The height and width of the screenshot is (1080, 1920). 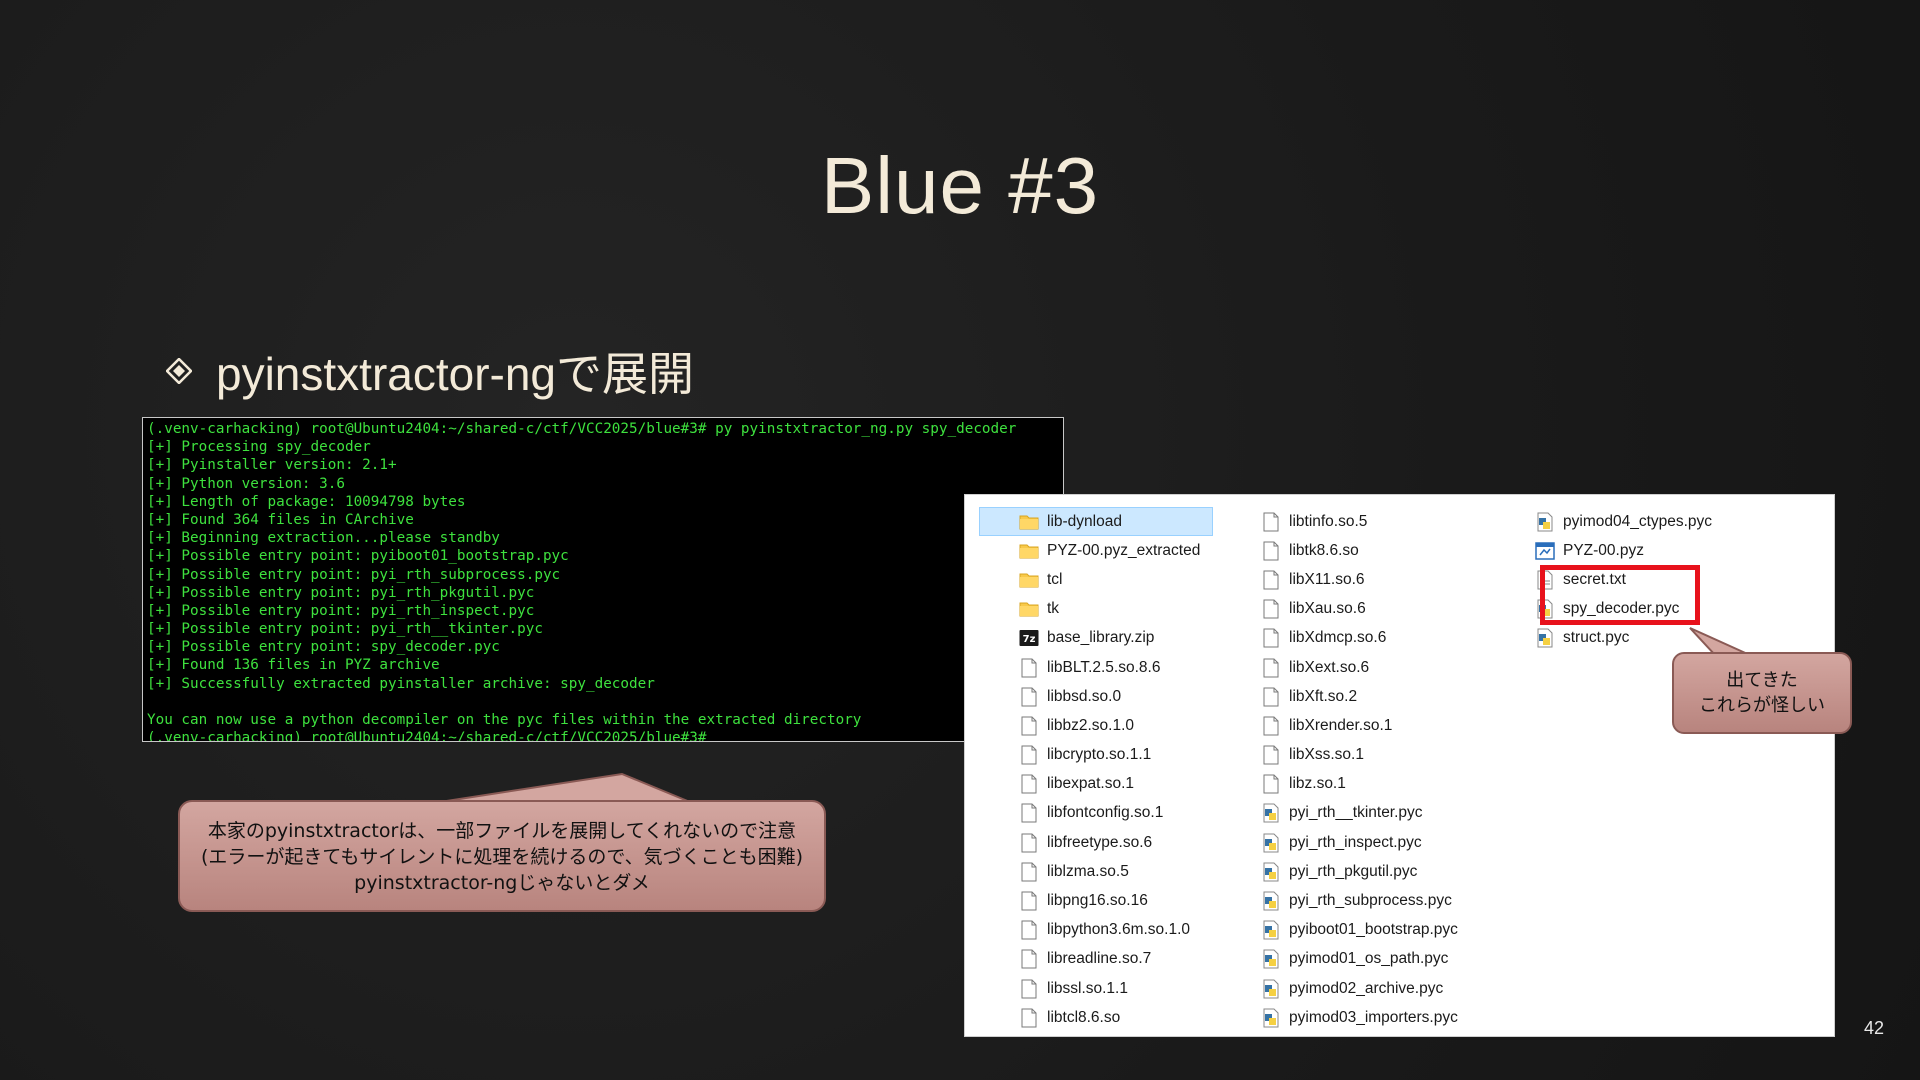 I want to click on file-item: libpython3.6m.so.1.0, so click(x=1096, y=930).